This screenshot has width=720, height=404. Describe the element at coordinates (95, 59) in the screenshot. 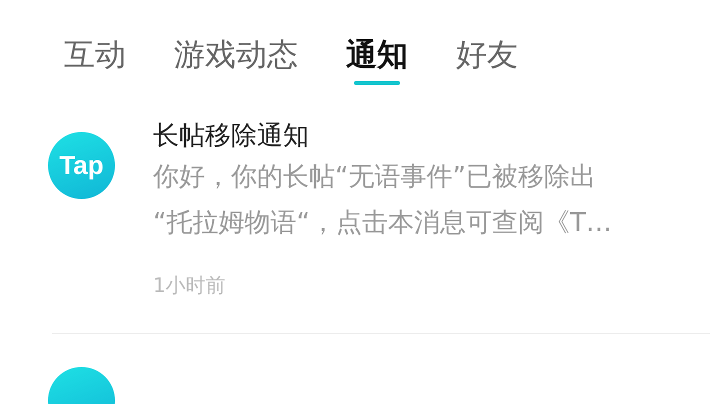

I see `tab: 互动` at that location.